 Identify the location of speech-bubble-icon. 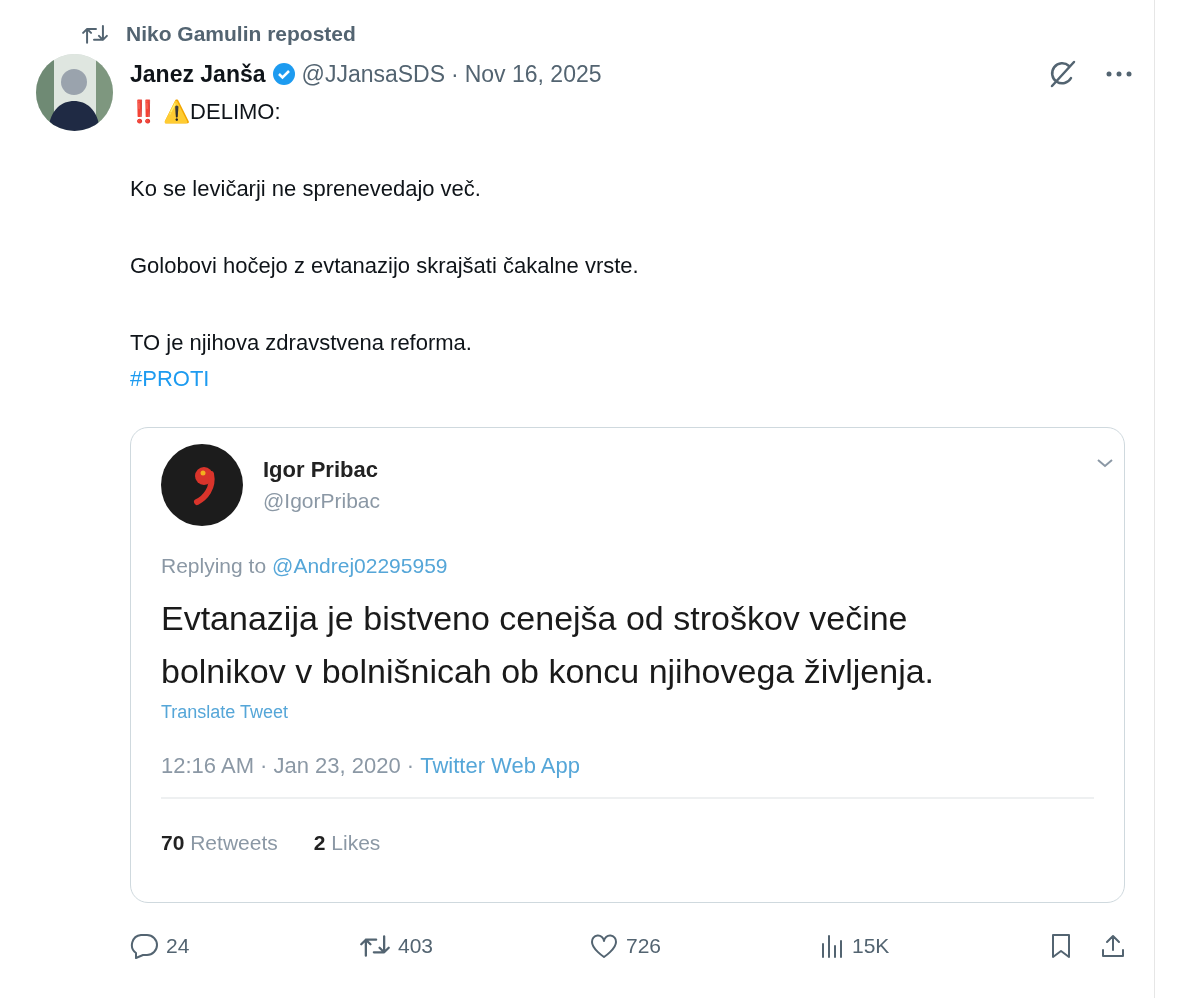
(144, 946).